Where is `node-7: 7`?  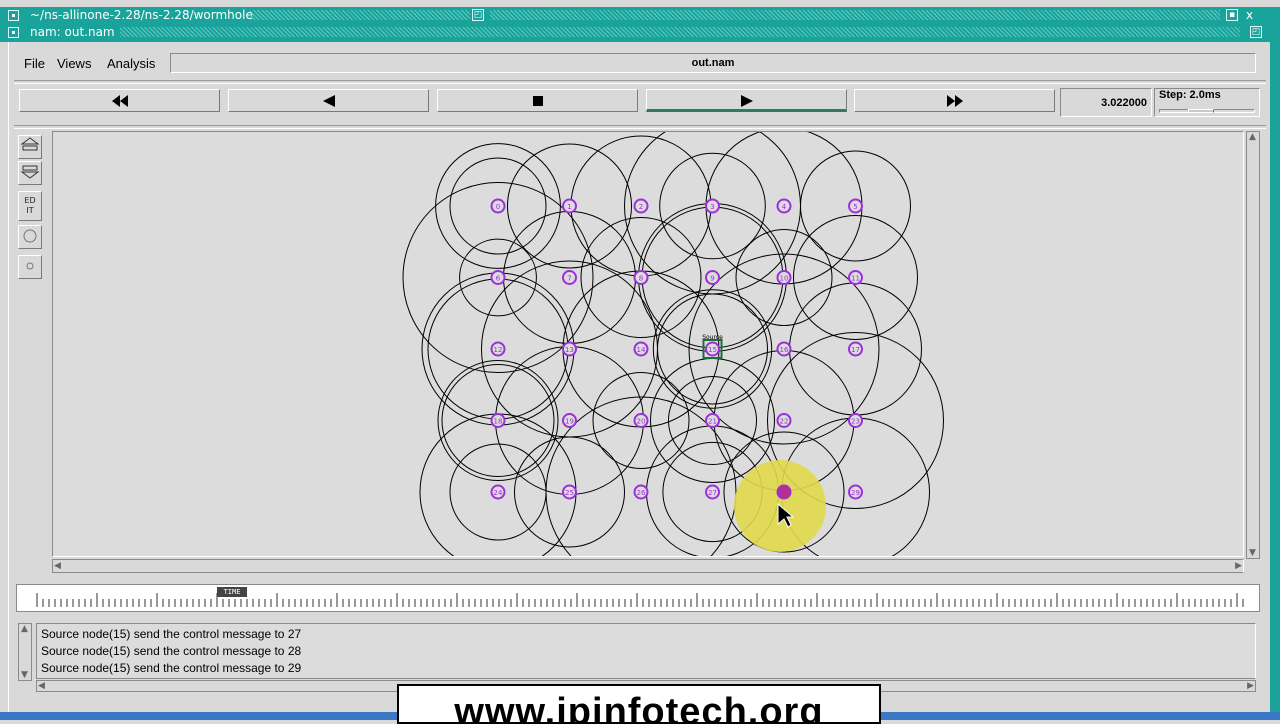
node-7: 7 is located at coordinates (569, 277).